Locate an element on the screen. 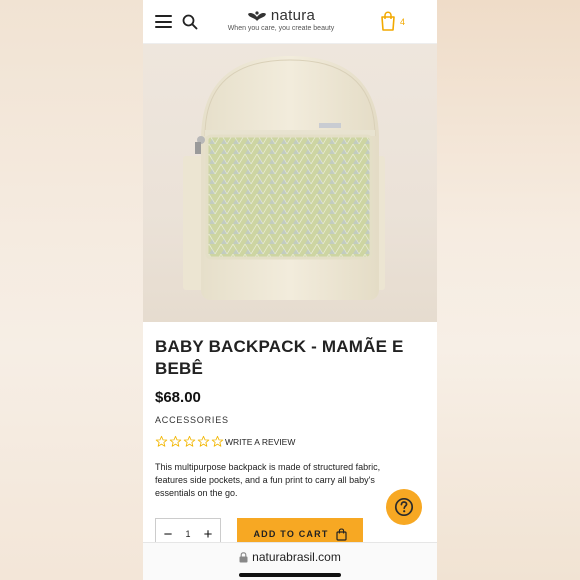 The height and width of the screenshot is (580, 580). browser-url-bar: naturabrasil.com is located at coordinates (290, 561).